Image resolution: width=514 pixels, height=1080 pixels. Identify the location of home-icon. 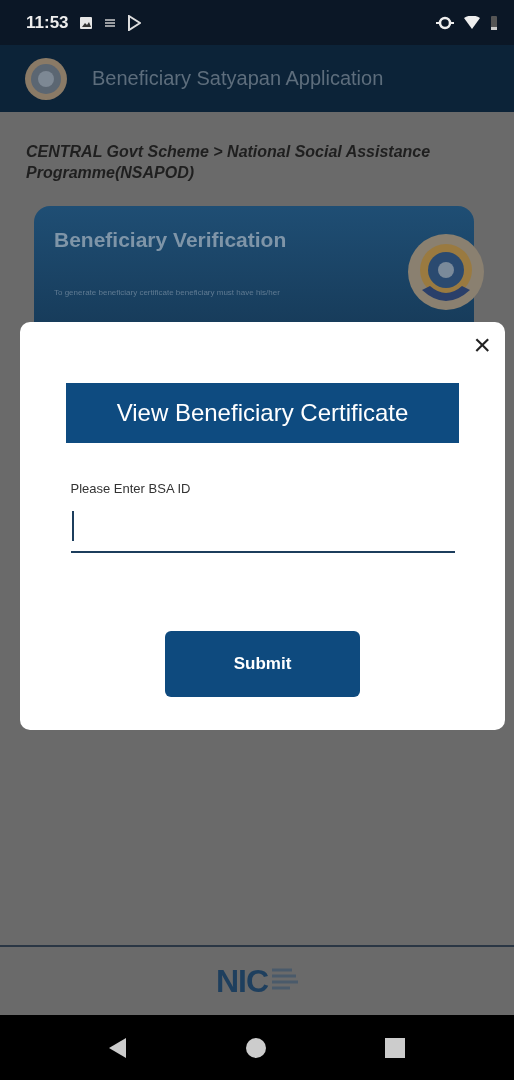
(256, 1047).